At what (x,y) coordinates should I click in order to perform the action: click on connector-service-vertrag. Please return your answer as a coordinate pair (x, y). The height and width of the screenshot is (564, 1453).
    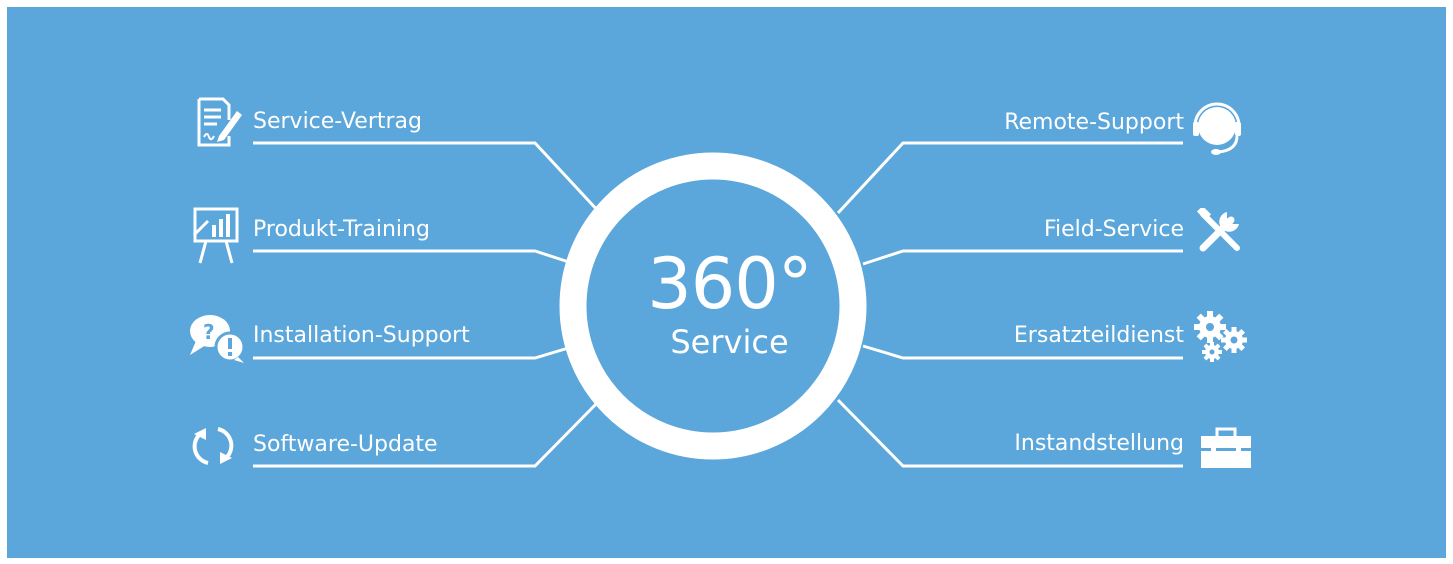
    Looking at the image, I should click on (427, 178).